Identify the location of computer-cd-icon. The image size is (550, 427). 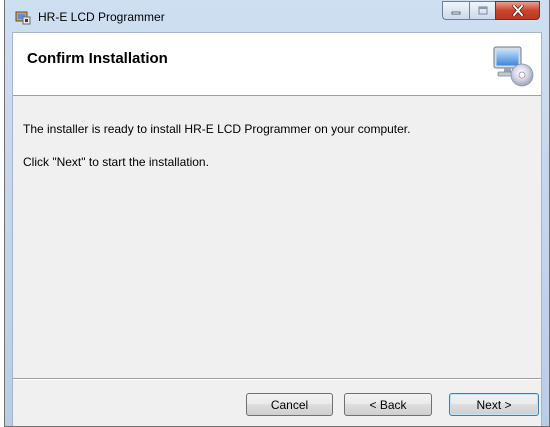
(513, 66).